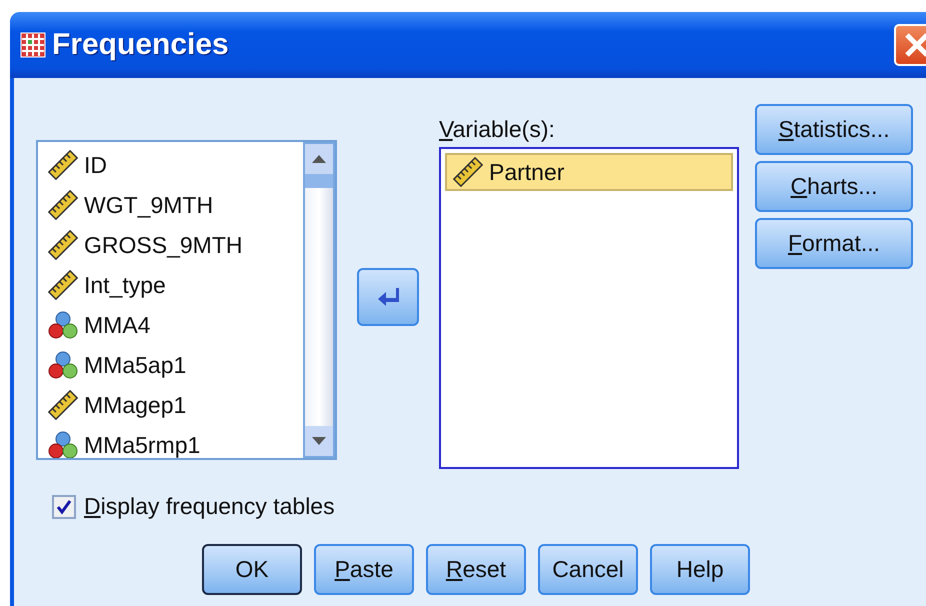  I want to click on variable-item: GROSS_9MTH, so click(170, 245).